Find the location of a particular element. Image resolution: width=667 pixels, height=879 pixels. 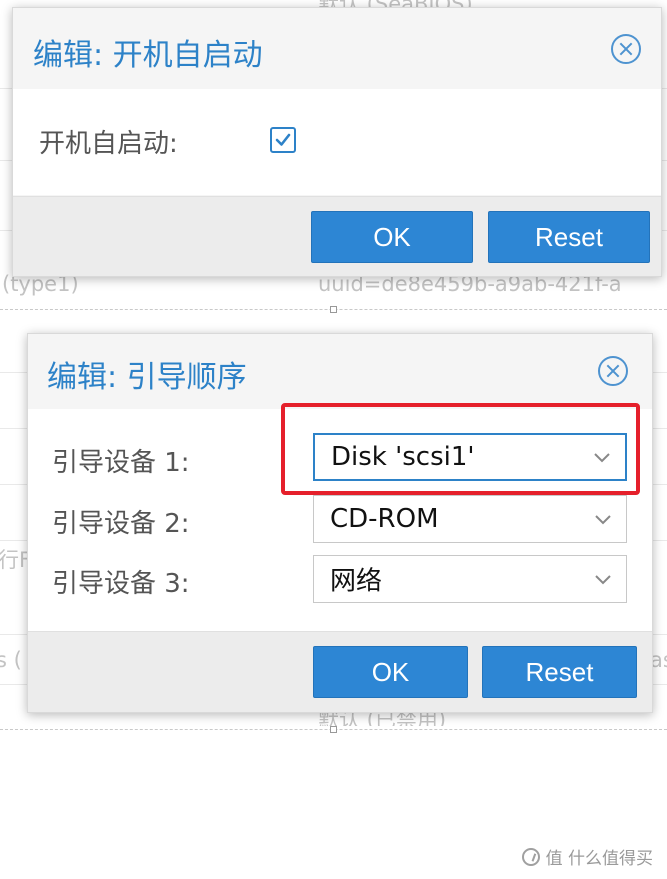

boot-device-3-label: 引导设备 3: is located at coordinates (121, 584).